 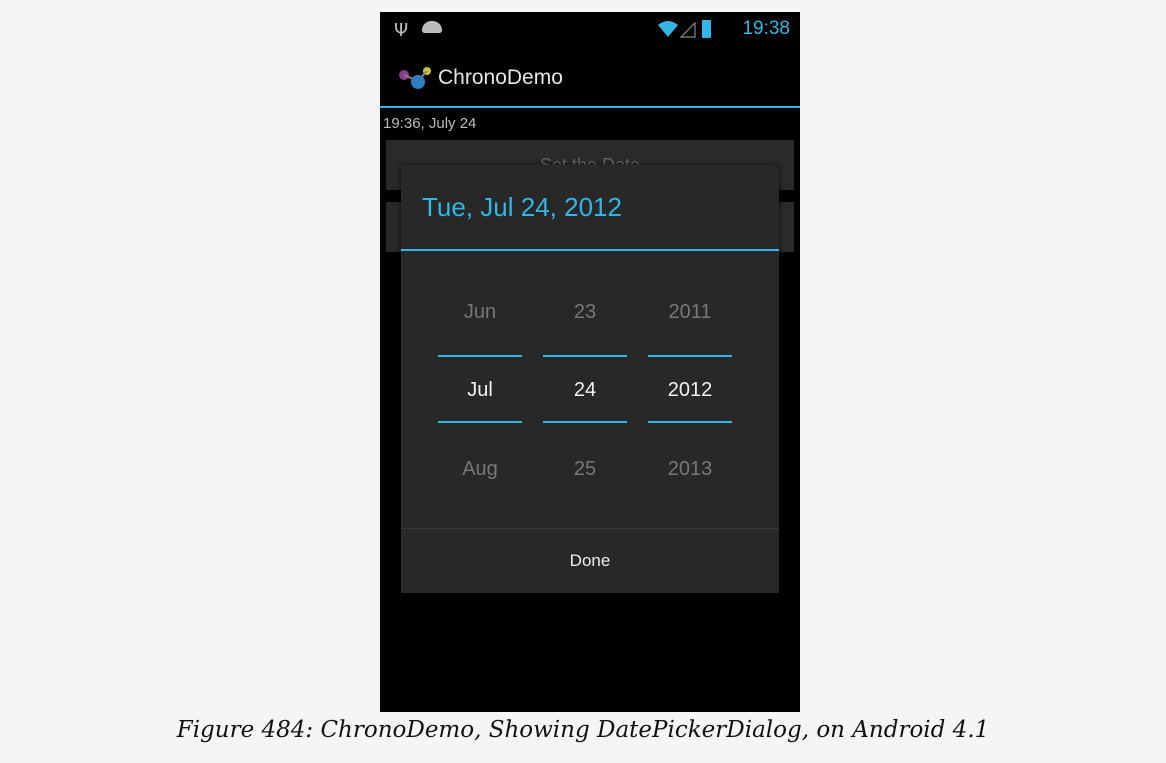 I want to click on day-prev-value: 23, so click(x=585, y=312).